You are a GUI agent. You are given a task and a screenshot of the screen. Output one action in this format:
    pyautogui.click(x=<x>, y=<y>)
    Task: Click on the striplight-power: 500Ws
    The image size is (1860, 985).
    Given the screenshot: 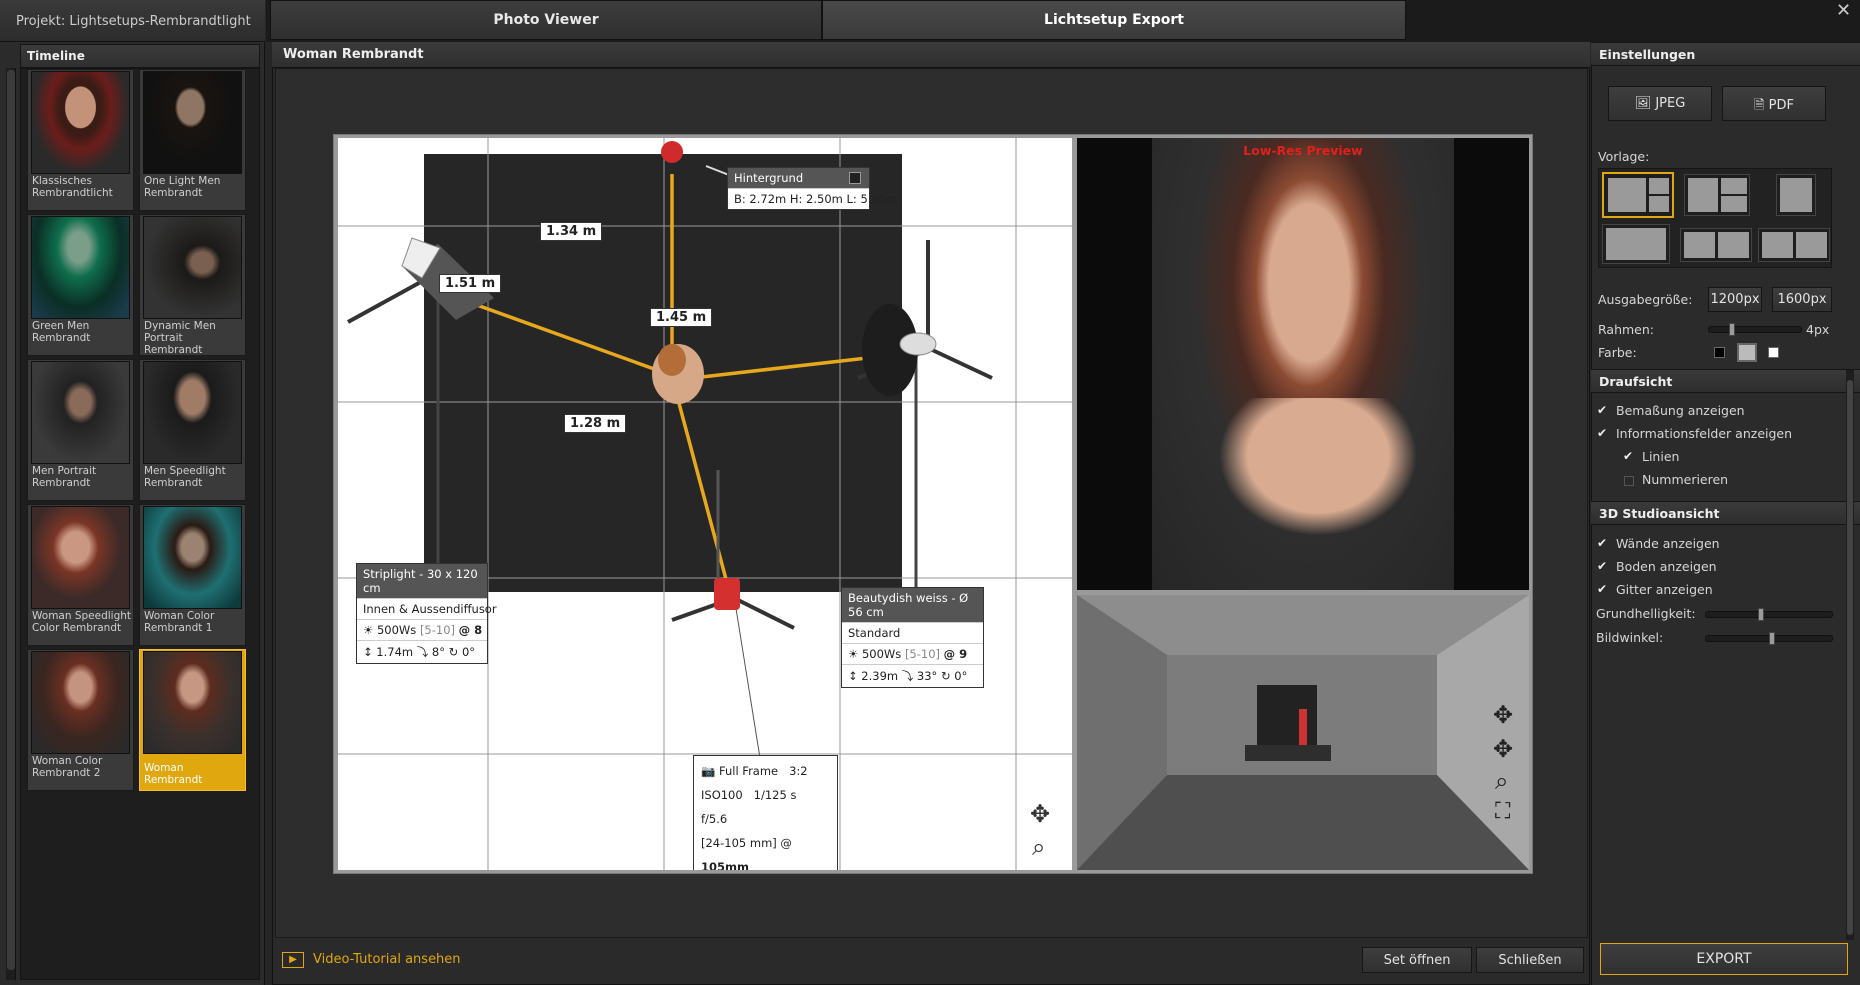 What is the action you would take?
    pyautogui.click(x=396, y=630)
    